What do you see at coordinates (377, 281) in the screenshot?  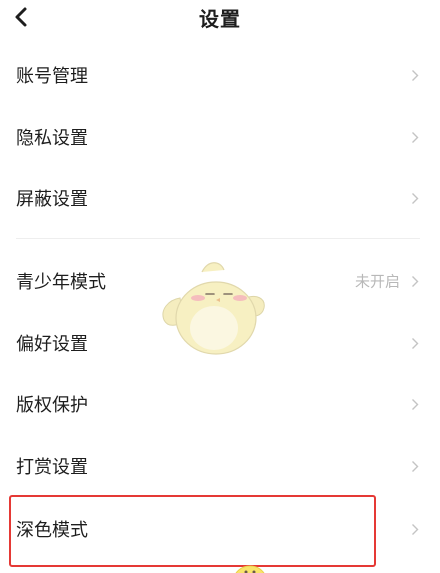 I see `teen-mode-status: 未开启` at bounding box center [377, 281].